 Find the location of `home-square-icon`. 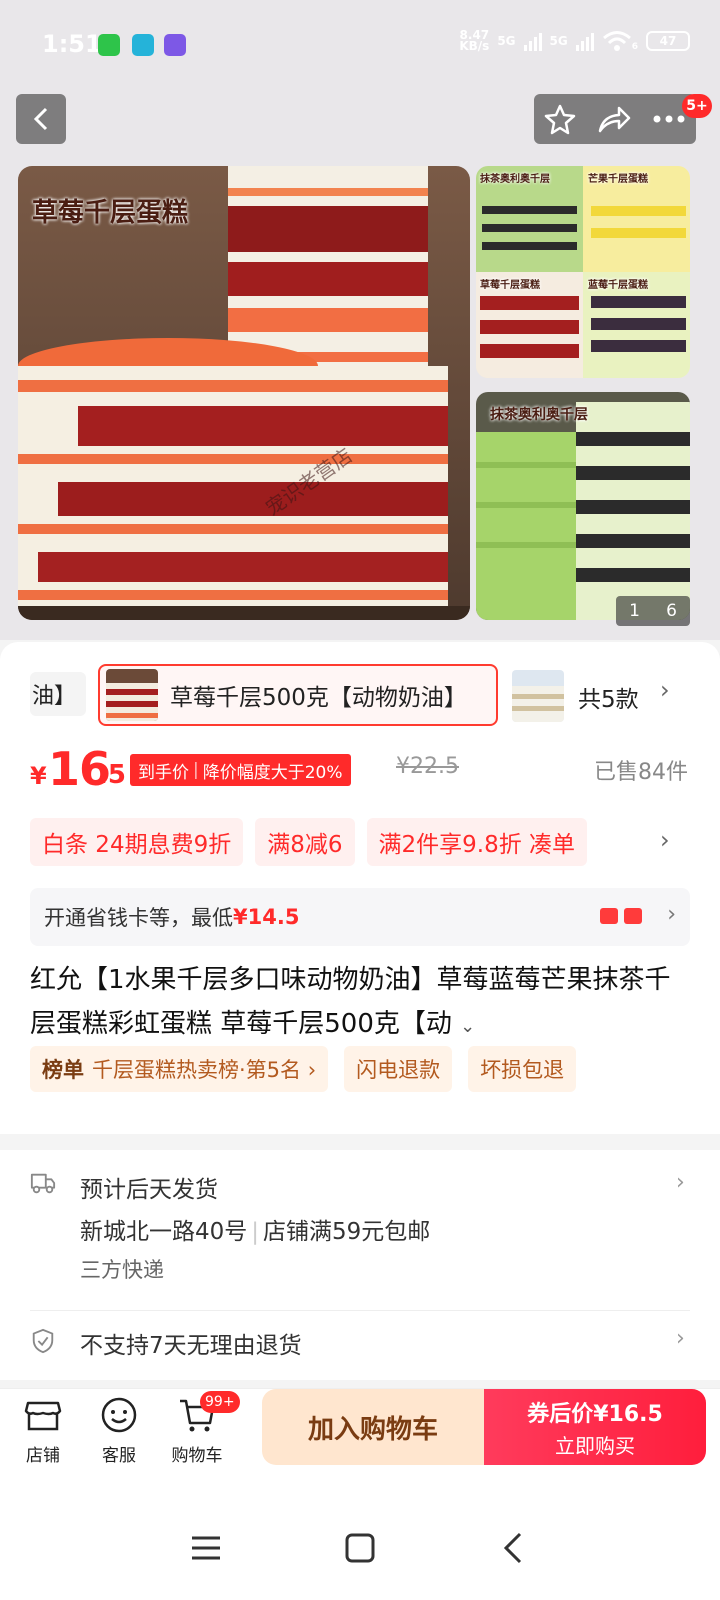

home-square-icon is located at coordinates (360, 1548).